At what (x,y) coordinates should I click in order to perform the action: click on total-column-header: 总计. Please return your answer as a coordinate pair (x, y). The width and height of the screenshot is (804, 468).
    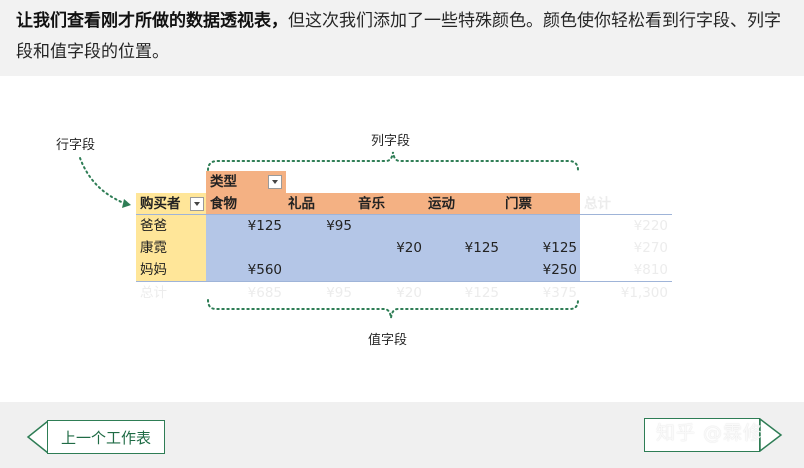
    Looking at the image, I should click on (597, 204).